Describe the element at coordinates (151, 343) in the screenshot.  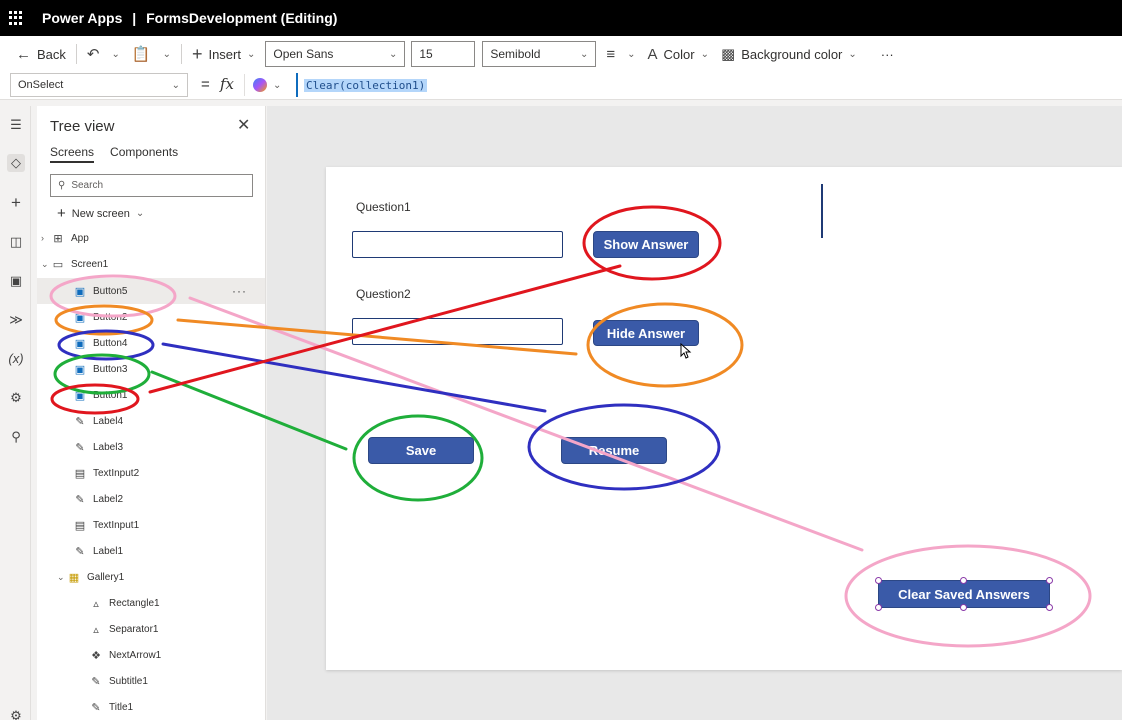
I see `tree-item-button4: ▣ Button4` at that location.